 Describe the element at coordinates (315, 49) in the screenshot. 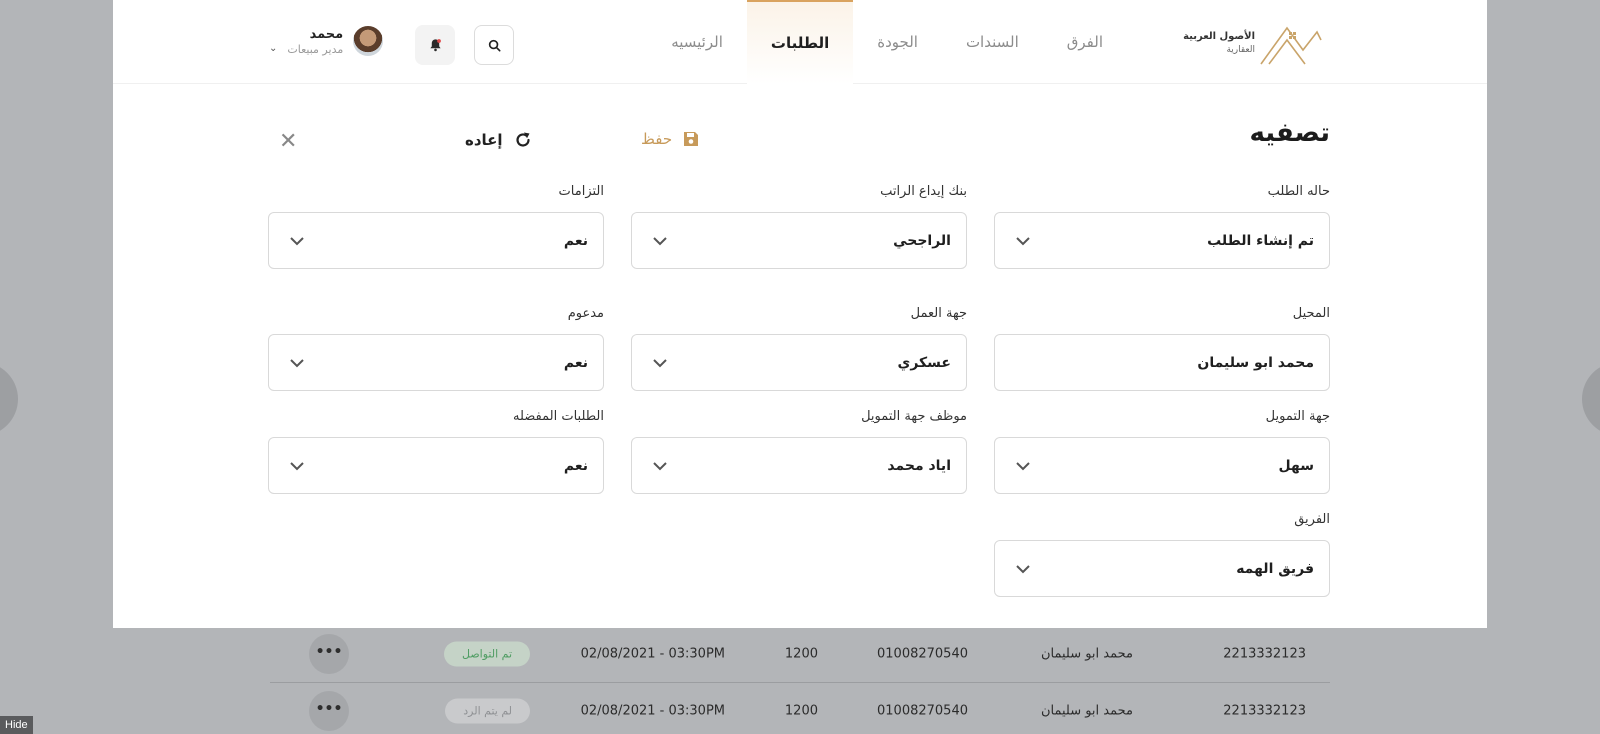

I see `user-role: مدير مبيعات` at that location.